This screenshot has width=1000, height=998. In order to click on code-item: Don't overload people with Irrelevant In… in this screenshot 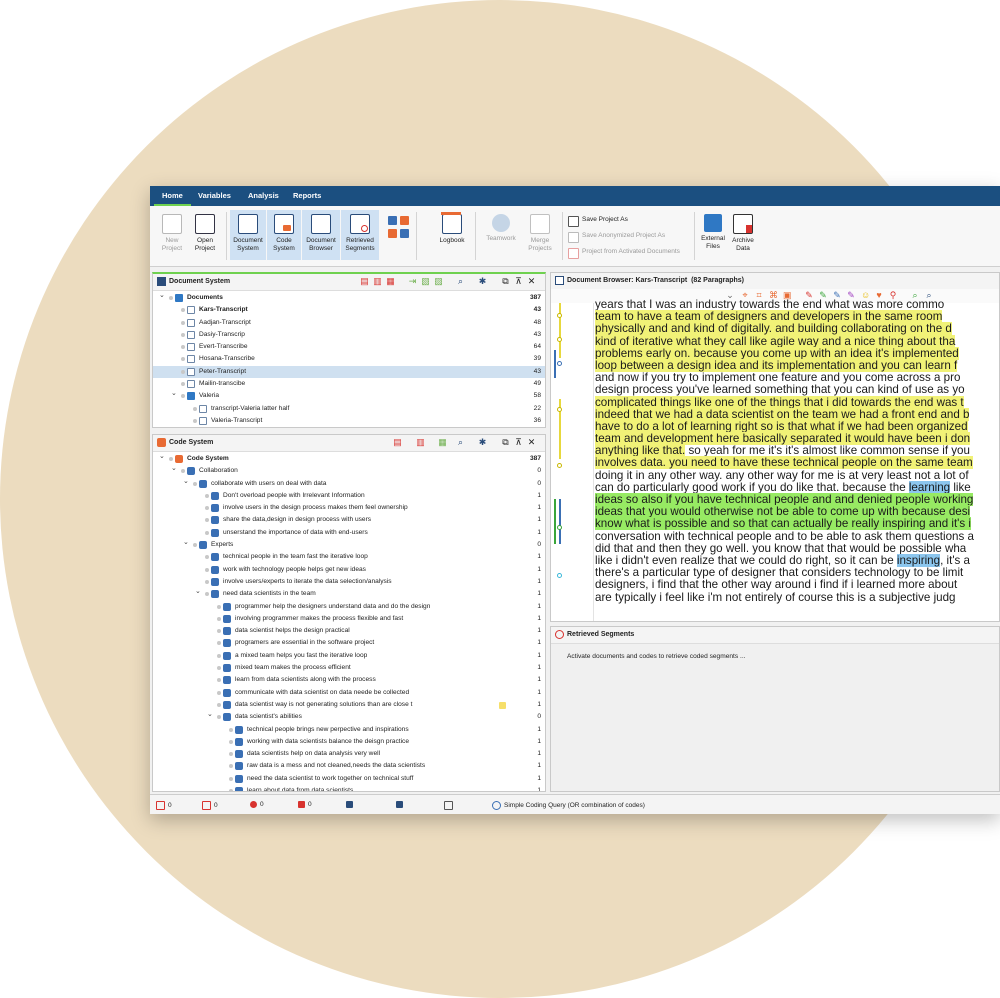, I will do `click(349, 496)`.